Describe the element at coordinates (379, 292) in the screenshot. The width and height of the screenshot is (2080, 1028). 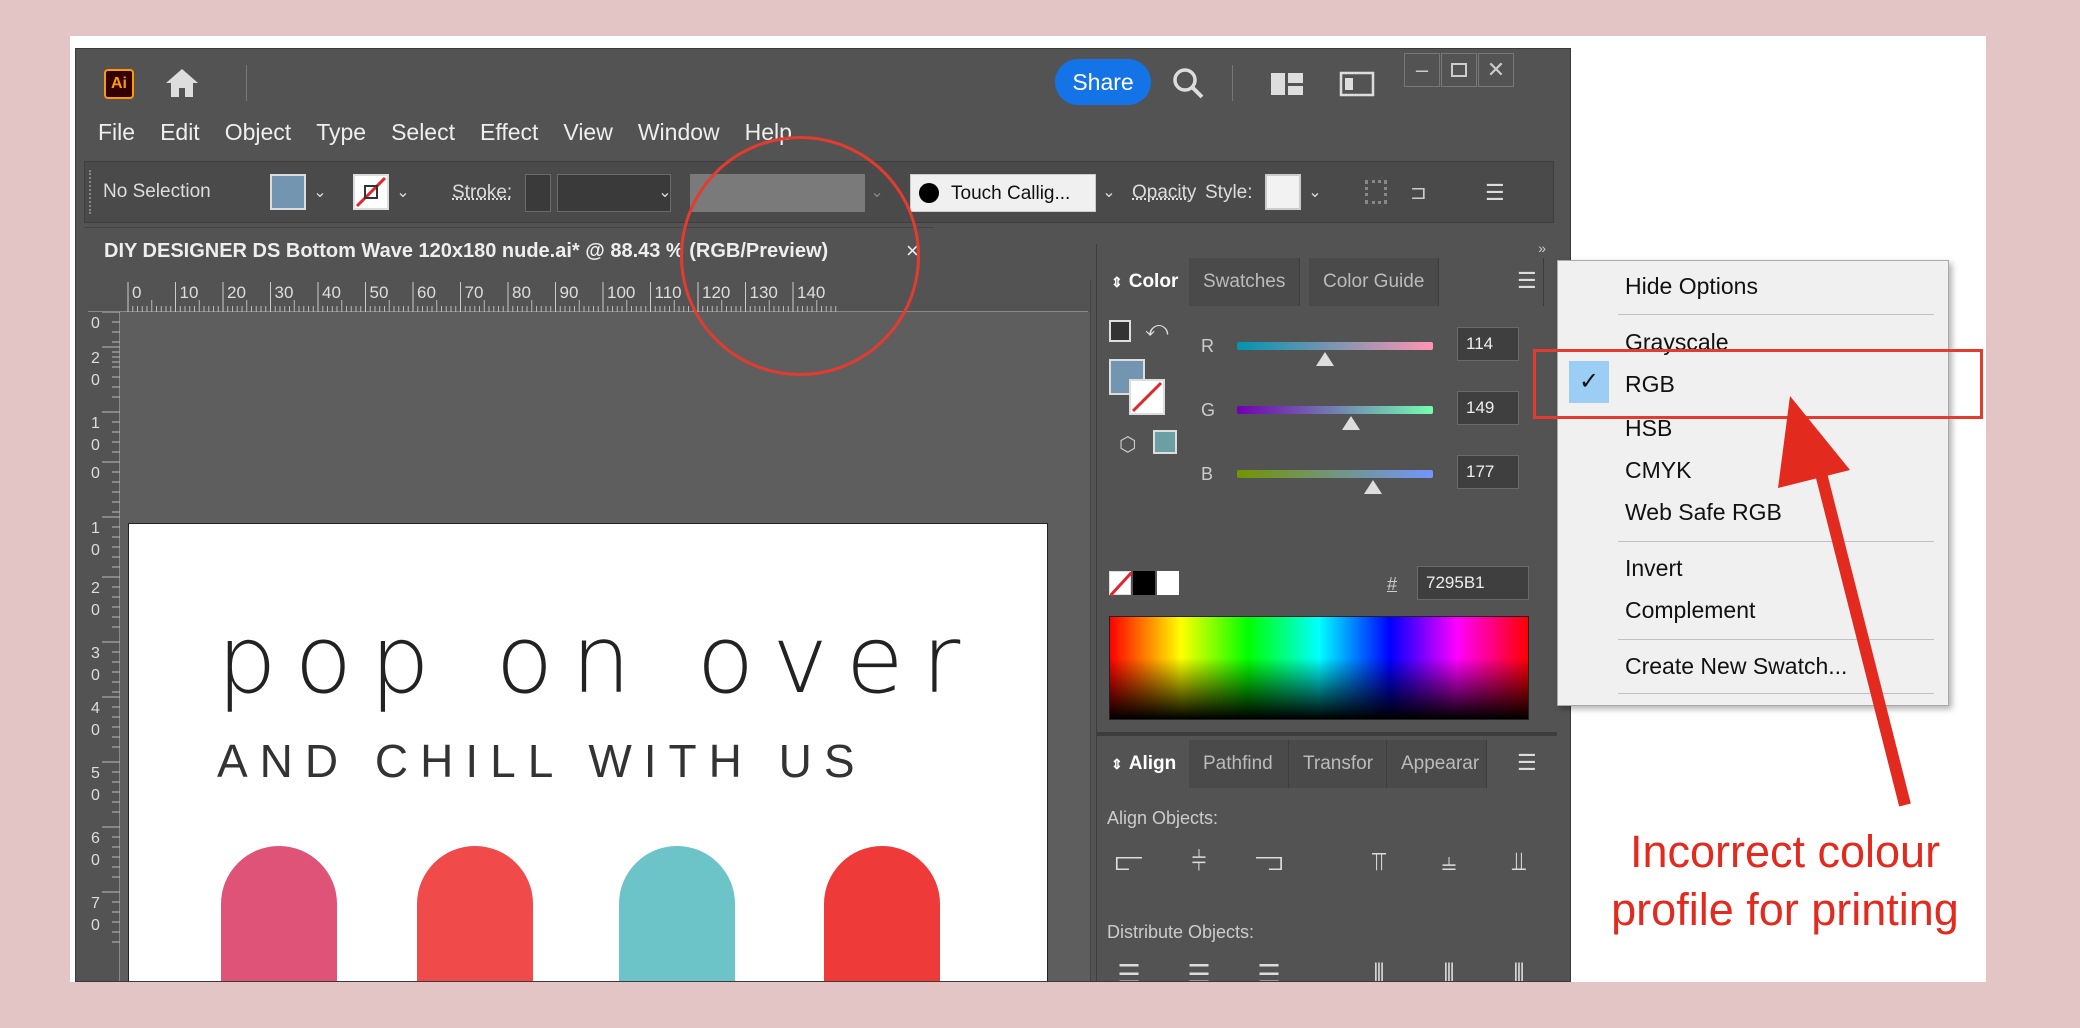
I see `ruler-label: 50` at that location.